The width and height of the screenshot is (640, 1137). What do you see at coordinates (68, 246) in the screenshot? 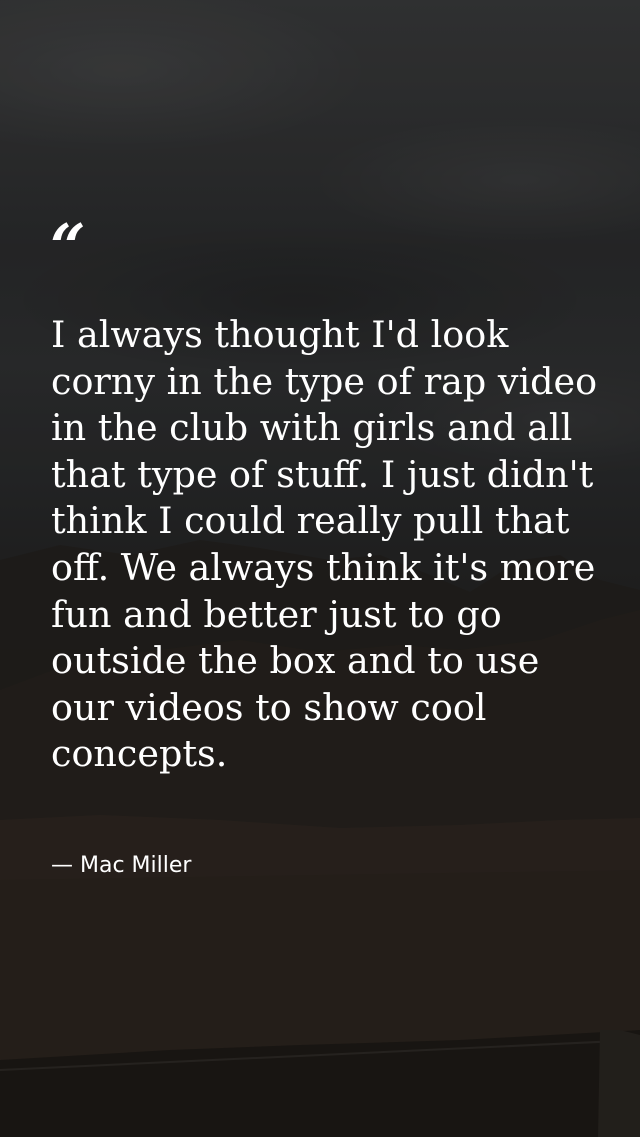
I see `open-quote-icon: “` at bounding box center [68, 246].